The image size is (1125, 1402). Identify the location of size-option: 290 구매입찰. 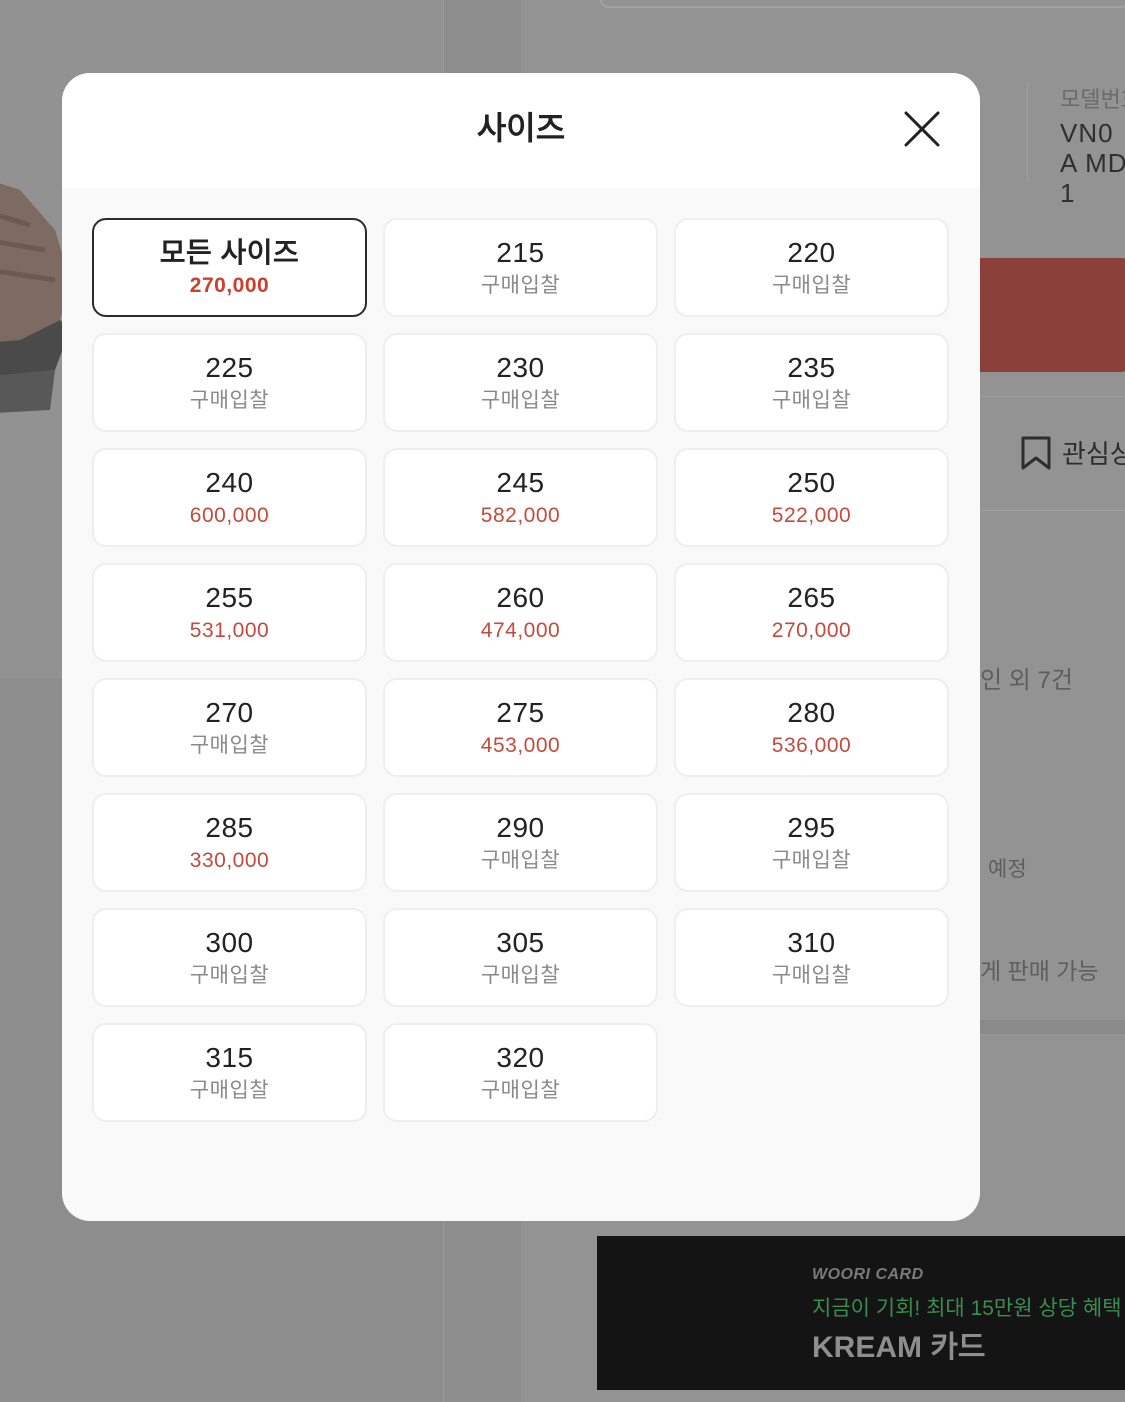
(520, 842).